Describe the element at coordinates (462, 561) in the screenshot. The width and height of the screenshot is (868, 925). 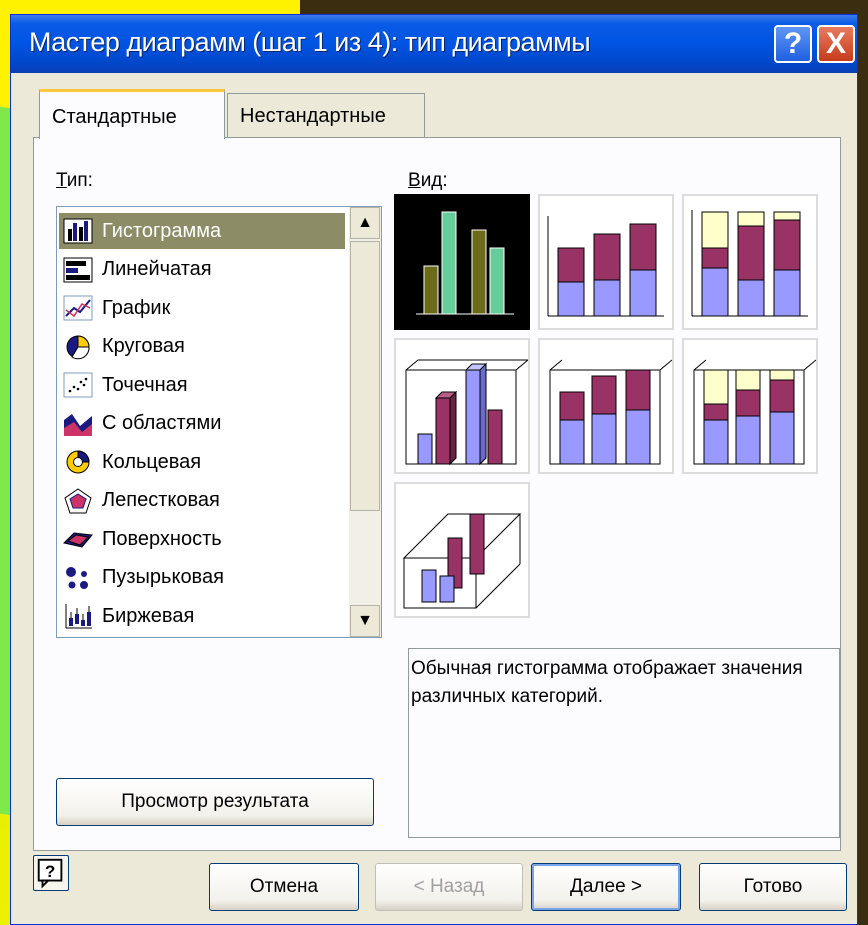
I see `3d-column-preview` at that location.